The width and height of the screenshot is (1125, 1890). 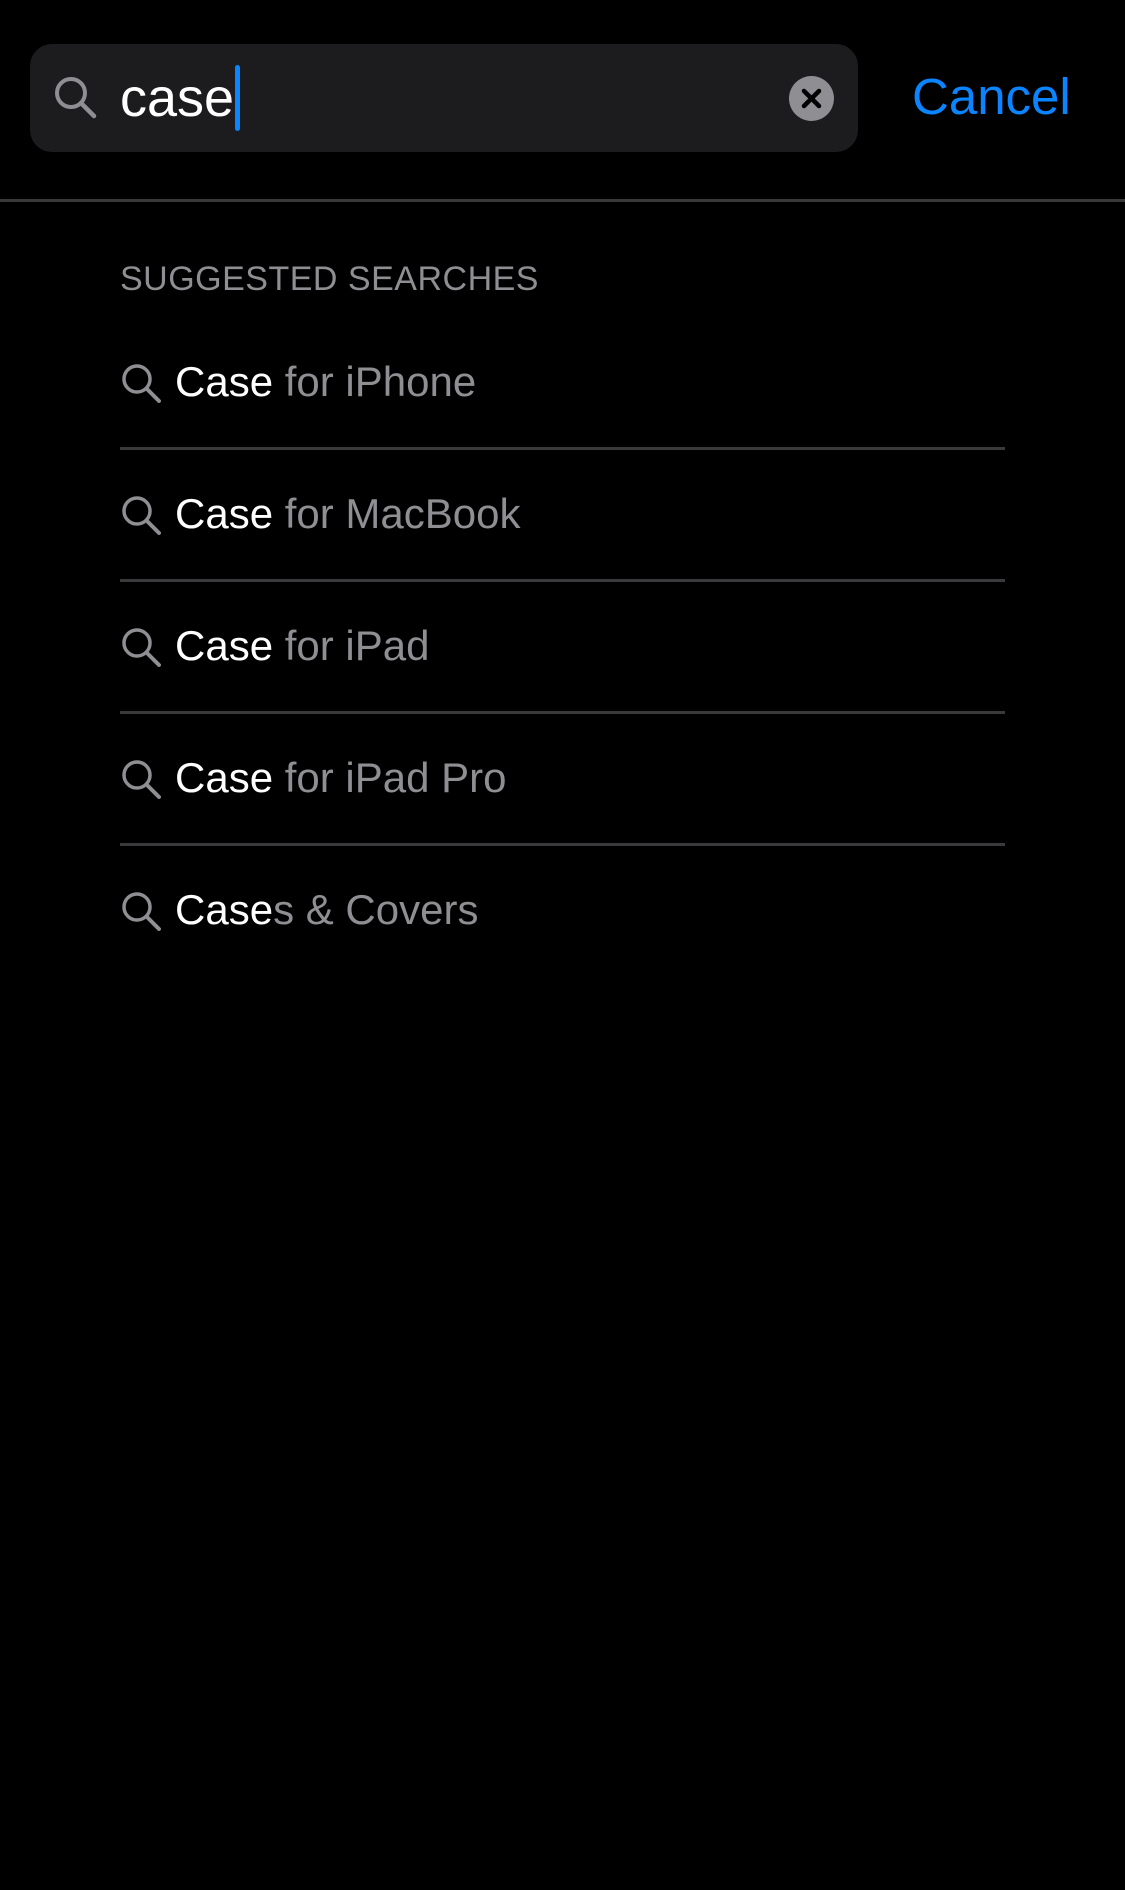 I want to click on suggestion-label: Case for MacBook, so click(x=348, y=514).